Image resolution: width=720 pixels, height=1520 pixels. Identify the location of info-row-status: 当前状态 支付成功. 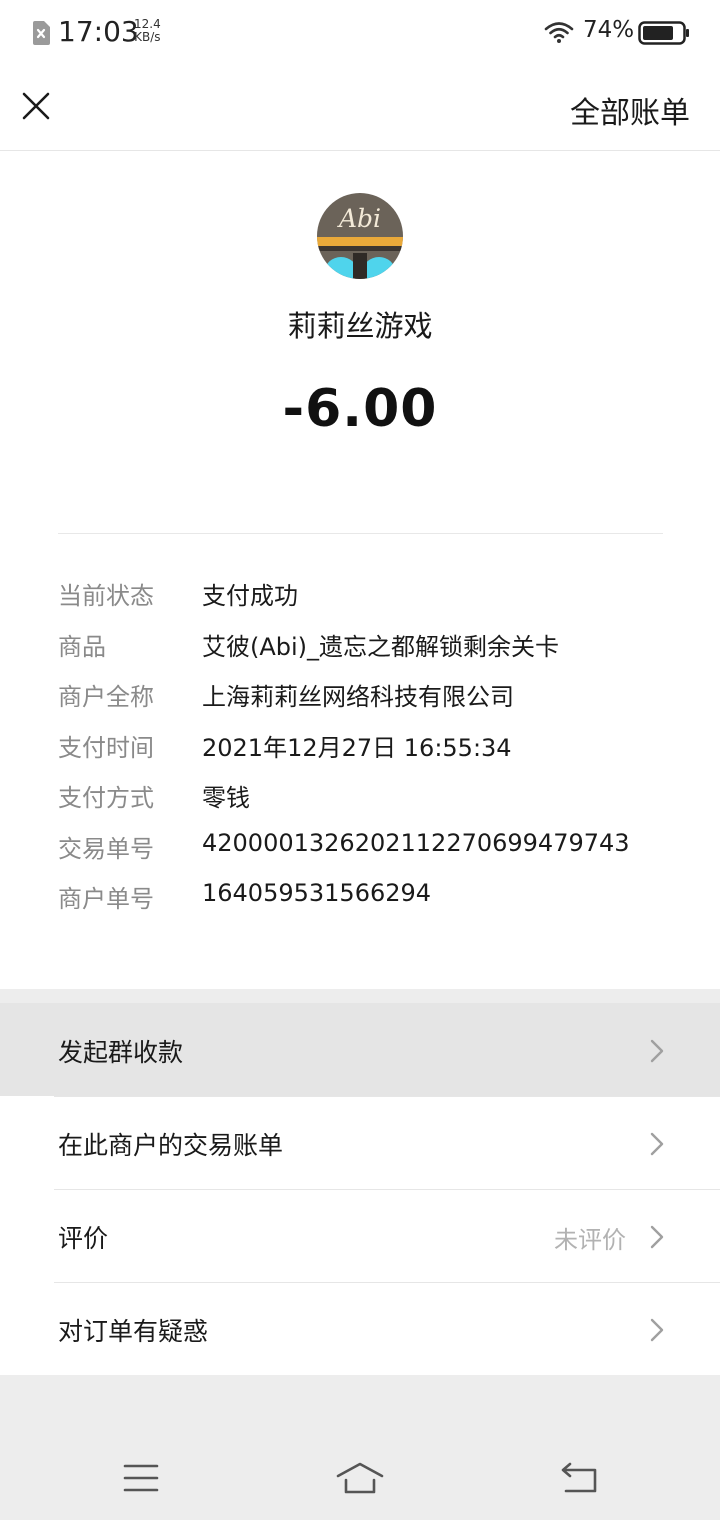
(368, 601).